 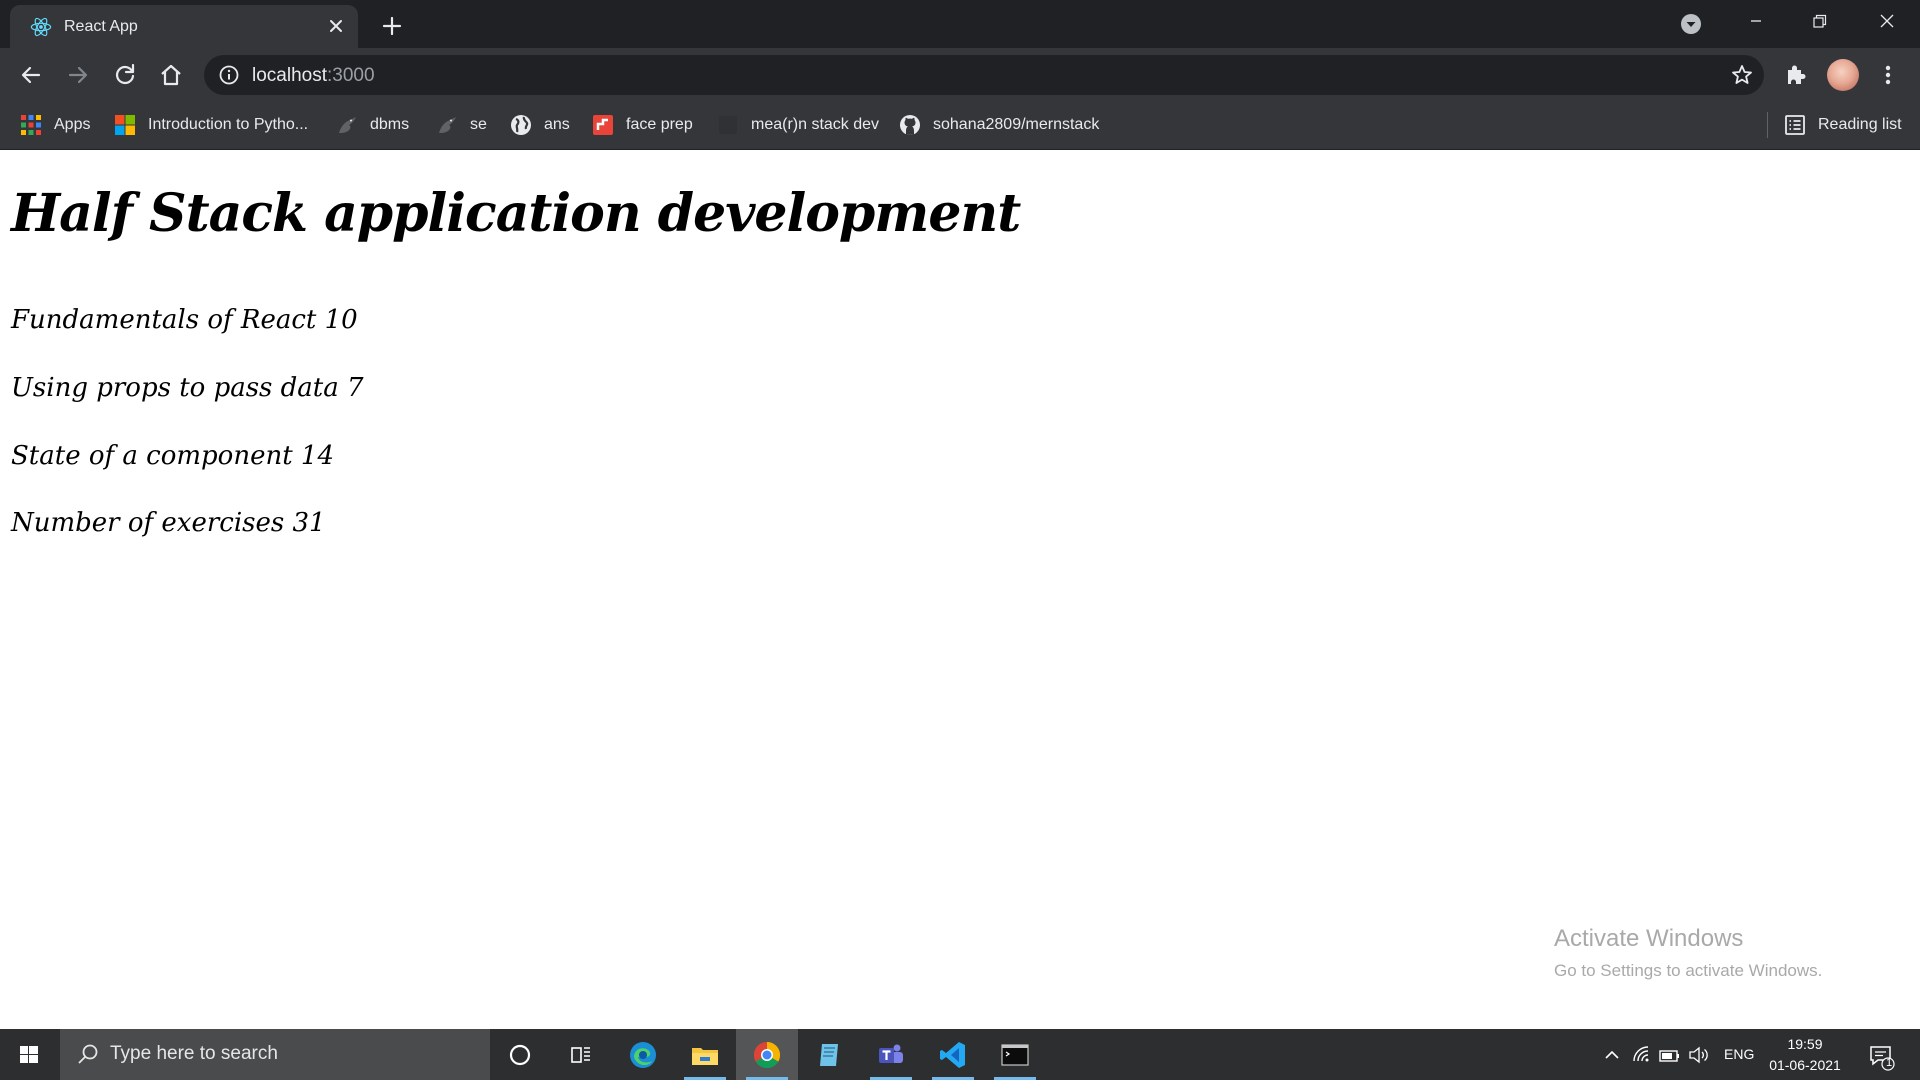 I want to click on bookmark-label: Apps, so click(x=72, y=124).